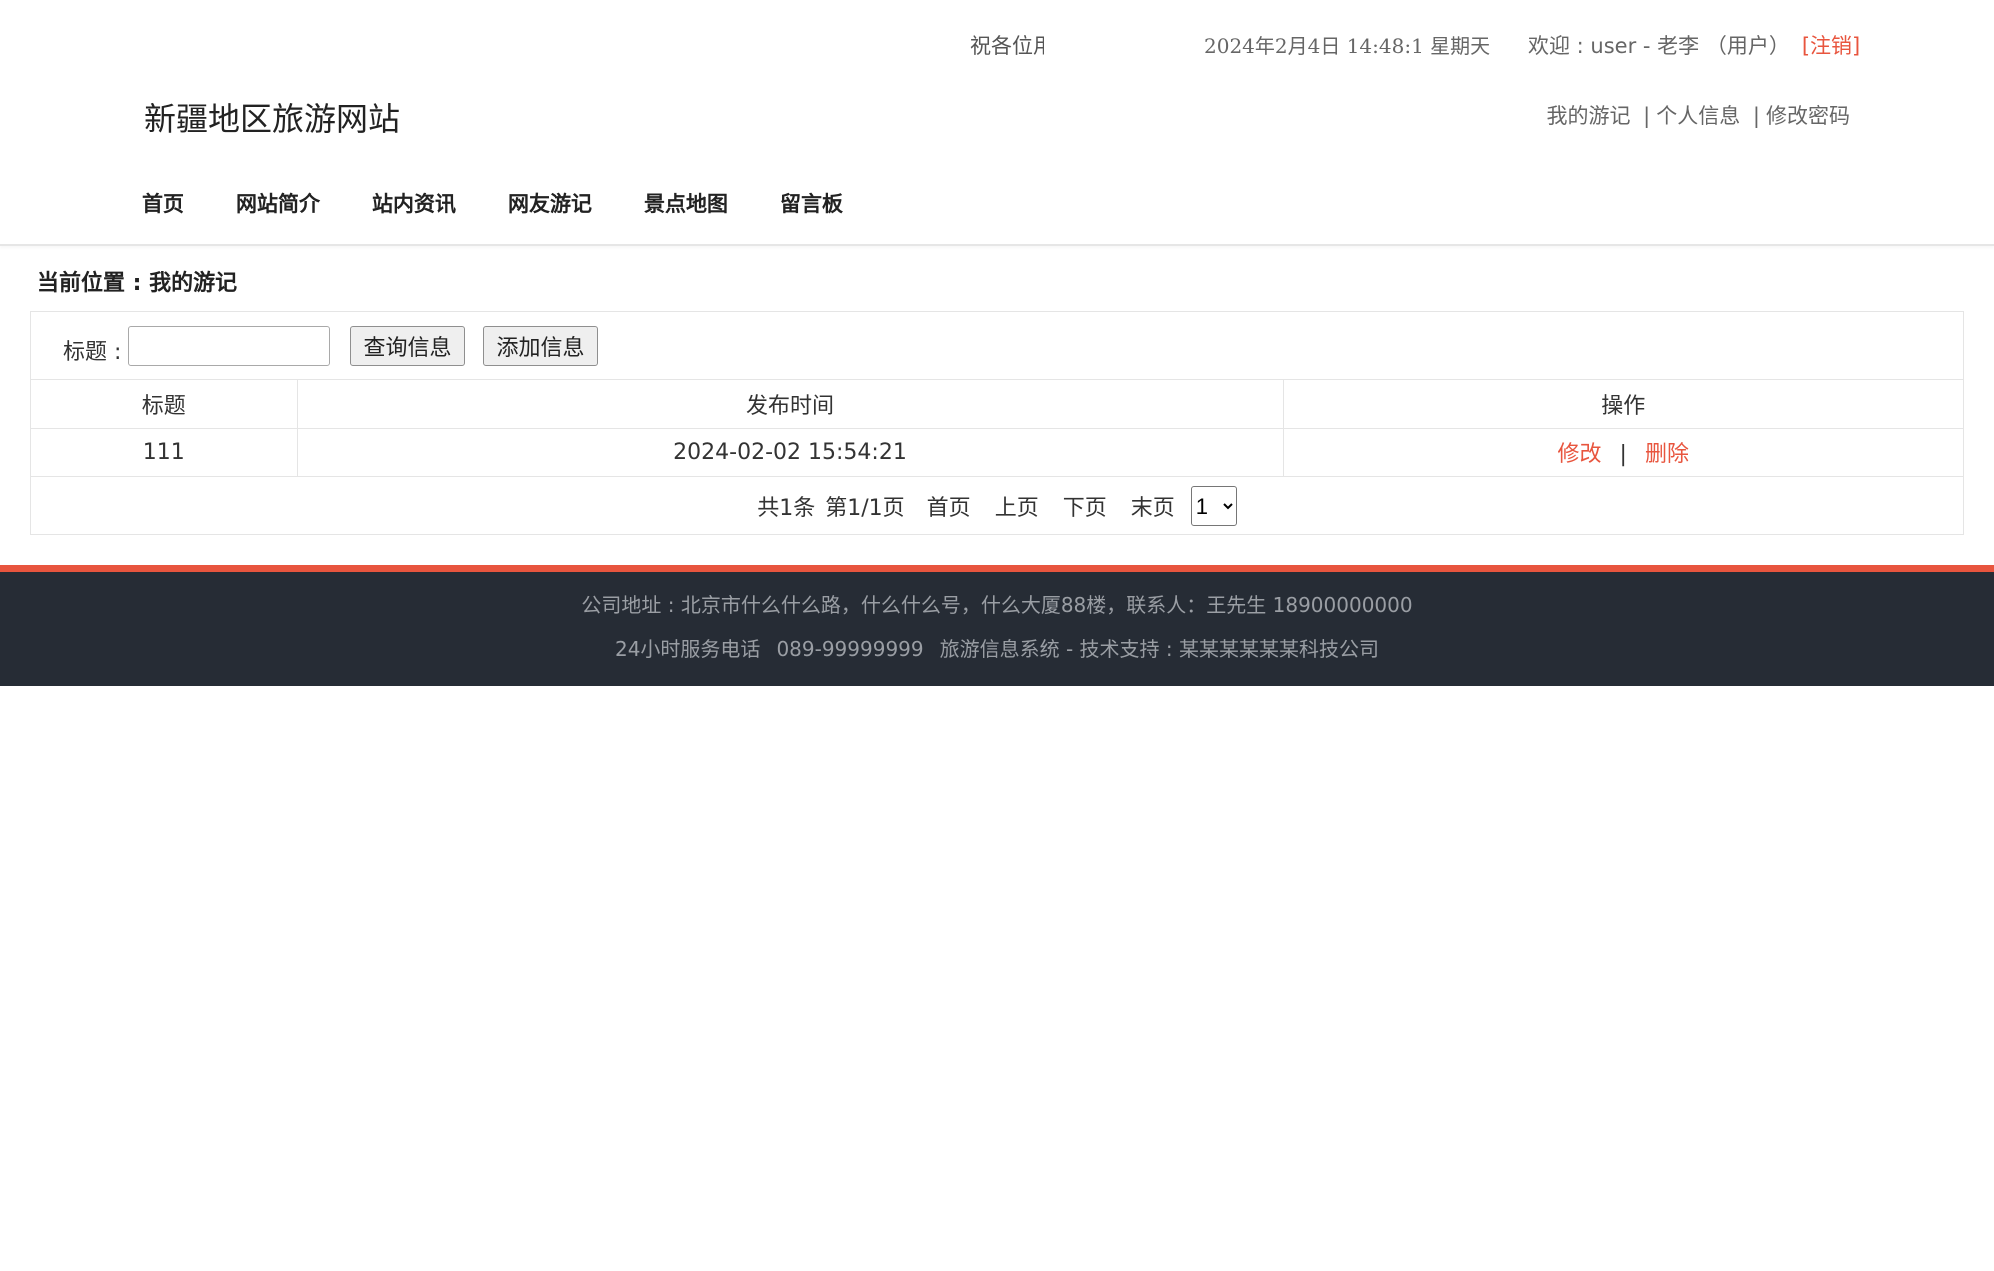  I want to click on query-button: 查询信息, so click(407, 346).